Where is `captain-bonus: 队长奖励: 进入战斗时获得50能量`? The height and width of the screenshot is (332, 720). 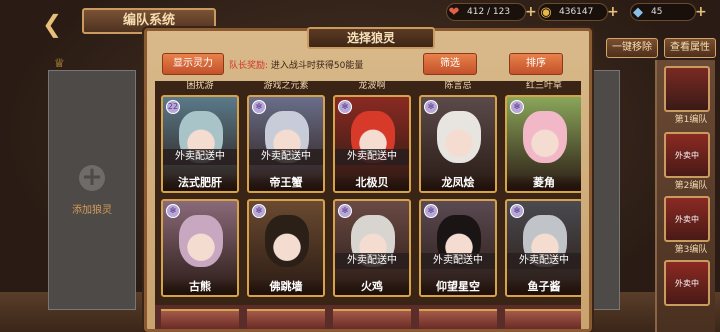
captain-bonus: 队长奖励: 进入战斗时获得50能量 is located at coordinates (296, 64).